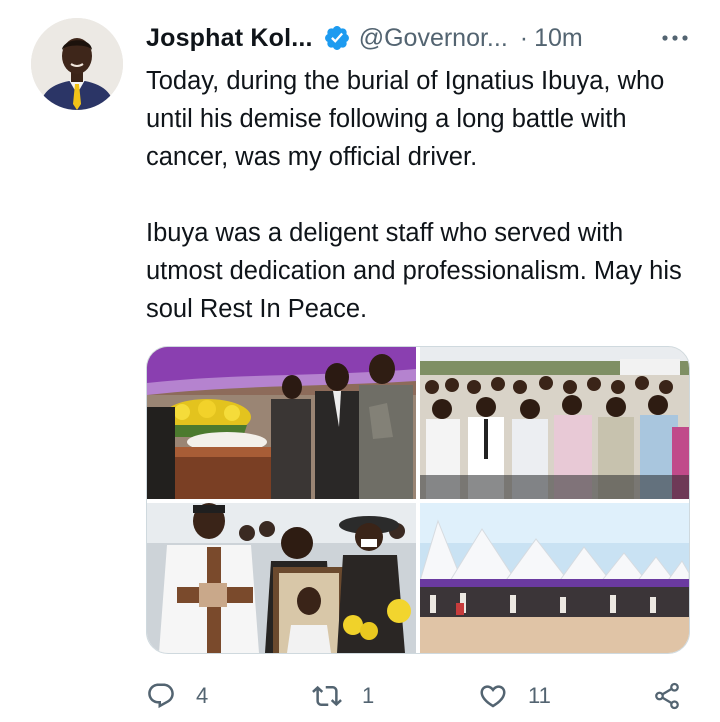 The image size is (720, 722). I want to click on tents-photo, so click(554, 578).